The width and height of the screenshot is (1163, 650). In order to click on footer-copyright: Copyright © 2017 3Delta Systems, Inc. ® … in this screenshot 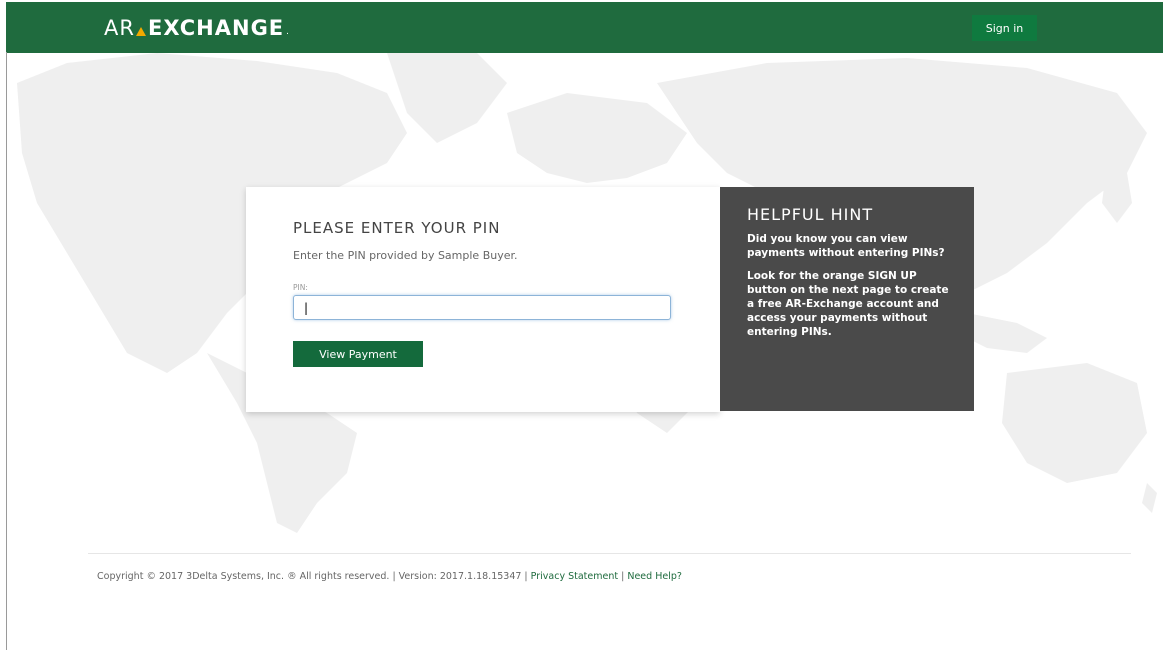, I will do `click(312, 576)`.